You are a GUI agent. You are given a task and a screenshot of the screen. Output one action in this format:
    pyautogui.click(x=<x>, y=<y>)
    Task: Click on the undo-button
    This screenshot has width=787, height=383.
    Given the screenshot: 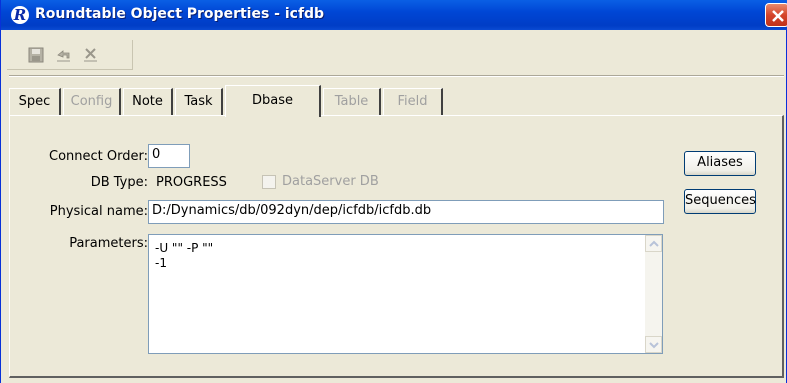 What is the action you would take?
    pyautogui.click(x=64, y=55)
    